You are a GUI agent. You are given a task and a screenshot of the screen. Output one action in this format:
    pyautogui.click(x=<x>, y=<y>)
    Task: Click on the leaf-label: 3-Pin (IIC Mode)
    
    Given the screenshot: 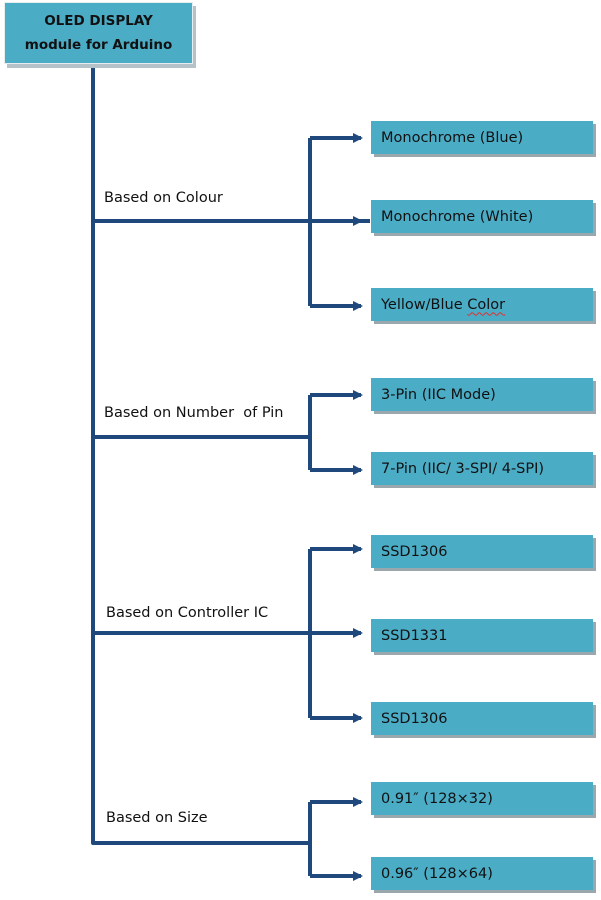 What is the action you would take?
    pyautogui.click(x=438, y=394)
    